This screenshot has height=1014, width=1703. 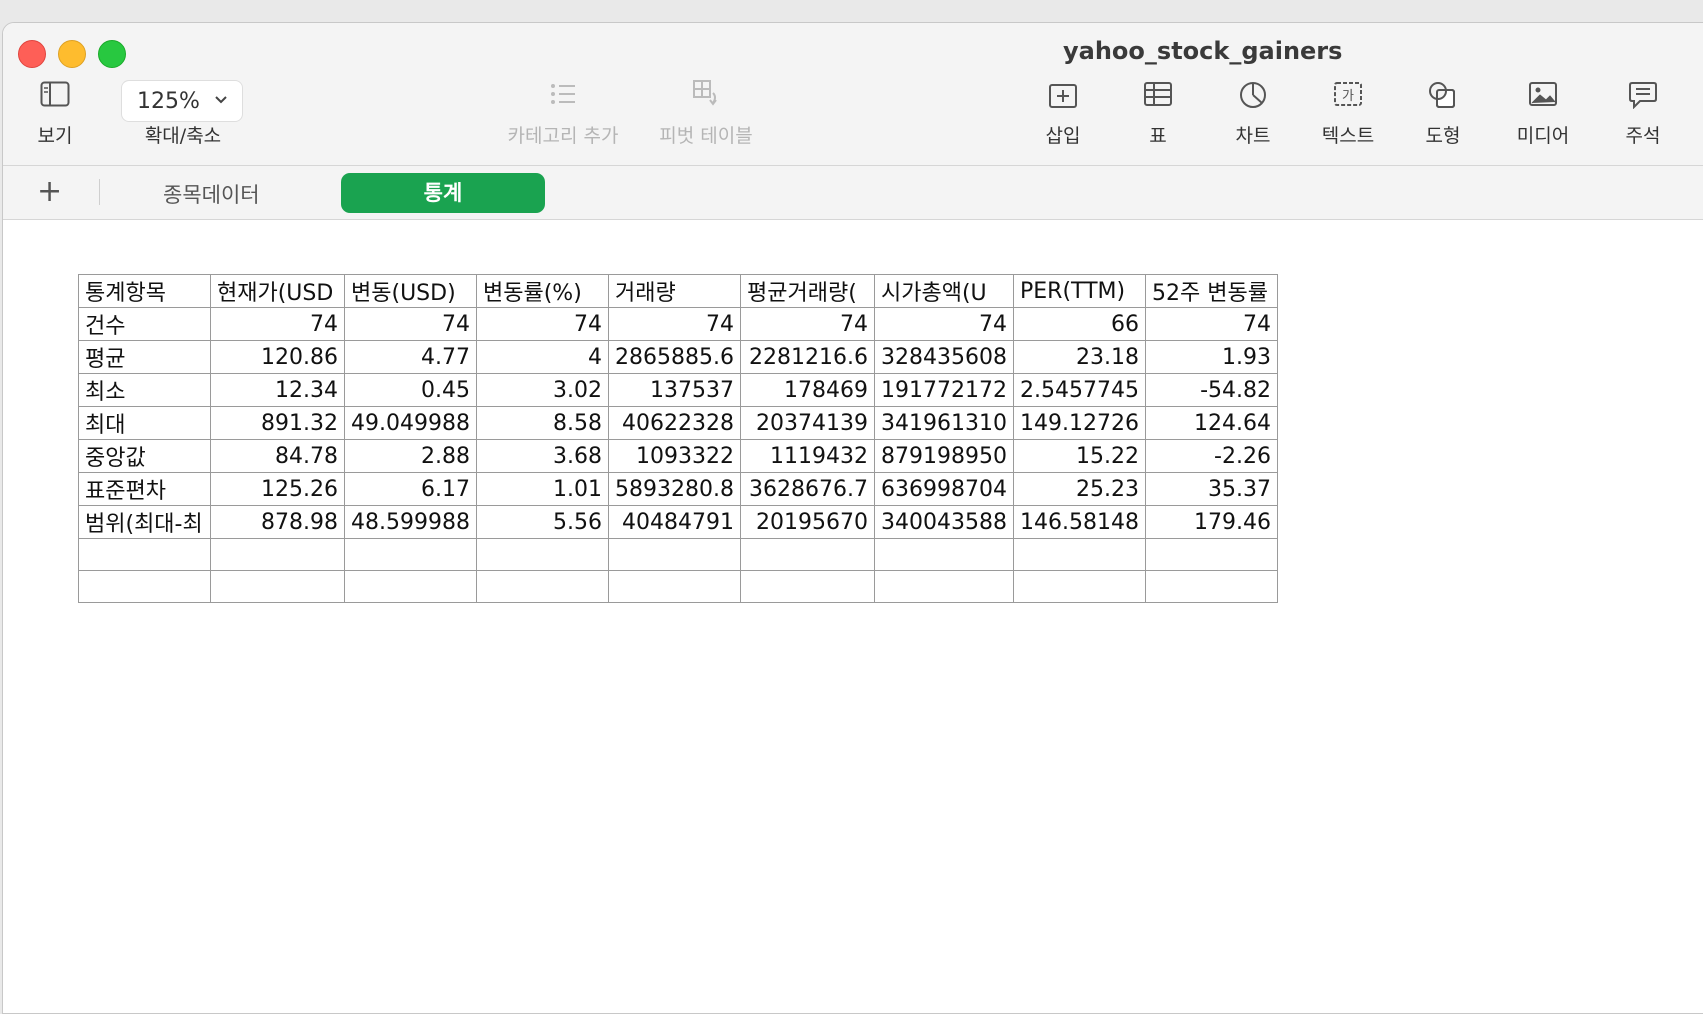 What do you see at coordinates (1079, 324) in the screenshot?
I see `table-cell: 66` at bounding box center [1079, 324].